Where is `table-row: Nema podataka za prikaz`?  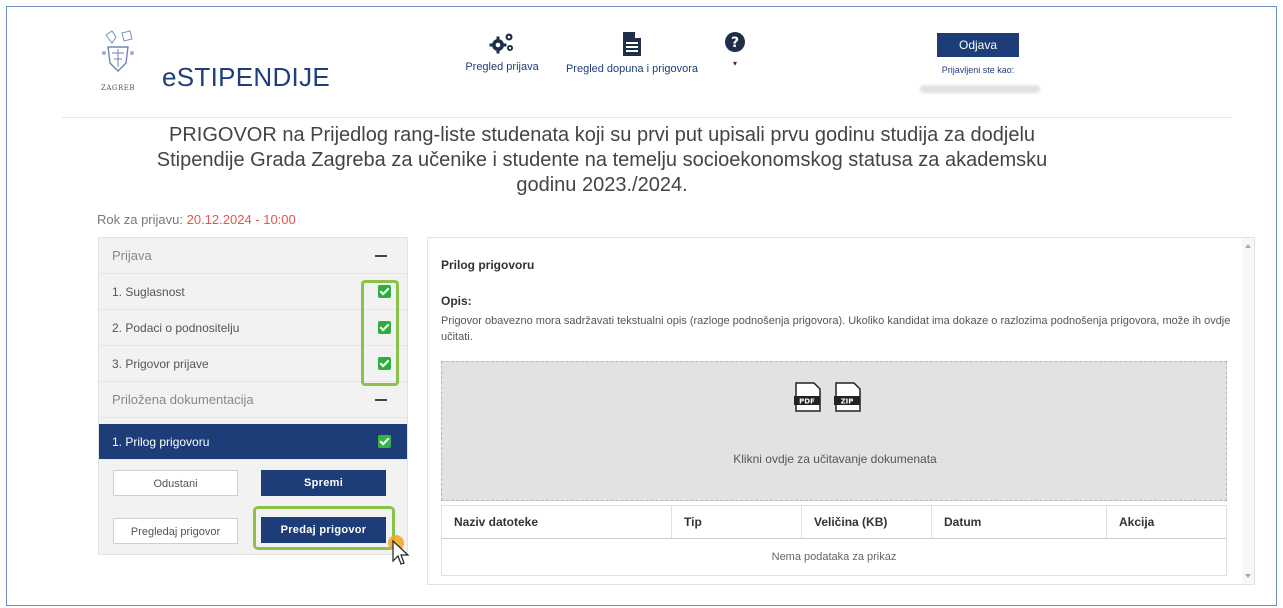 table-row: Nema podataka za prikaz is located at coordinates (834, 557).